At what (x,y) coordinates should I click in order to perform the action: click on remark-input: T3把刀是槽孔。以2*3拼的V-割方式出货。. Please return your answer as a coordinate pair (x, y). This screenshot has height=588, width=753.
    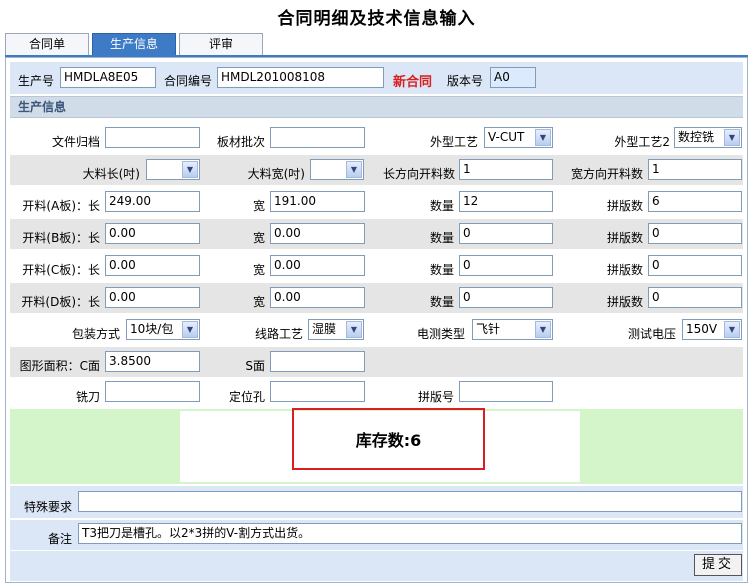
    Looking at the image, I should click on (410, 533).